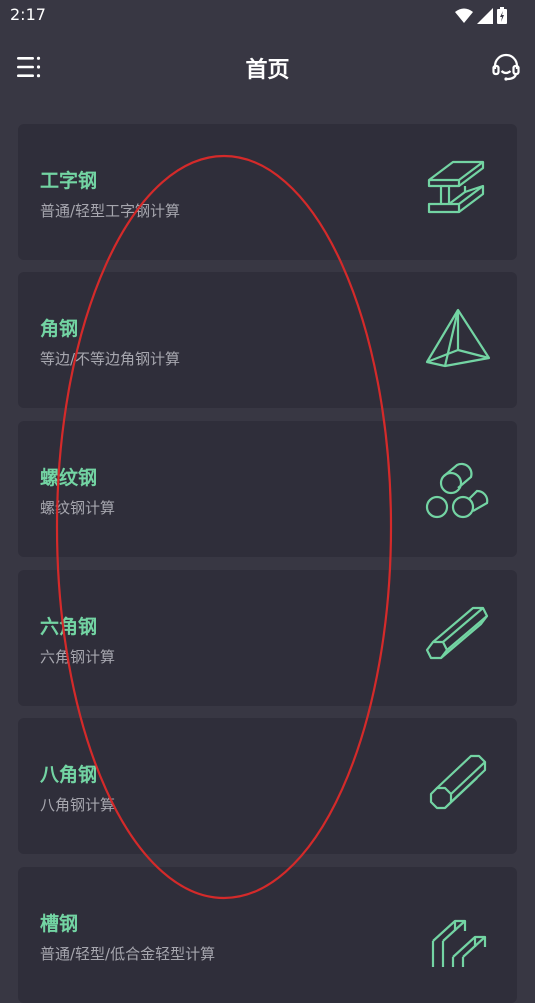 Image resolution: width=535 pixels, height=1003 pixels. I want to click on card-title: 工字钢, so click(69, 181).